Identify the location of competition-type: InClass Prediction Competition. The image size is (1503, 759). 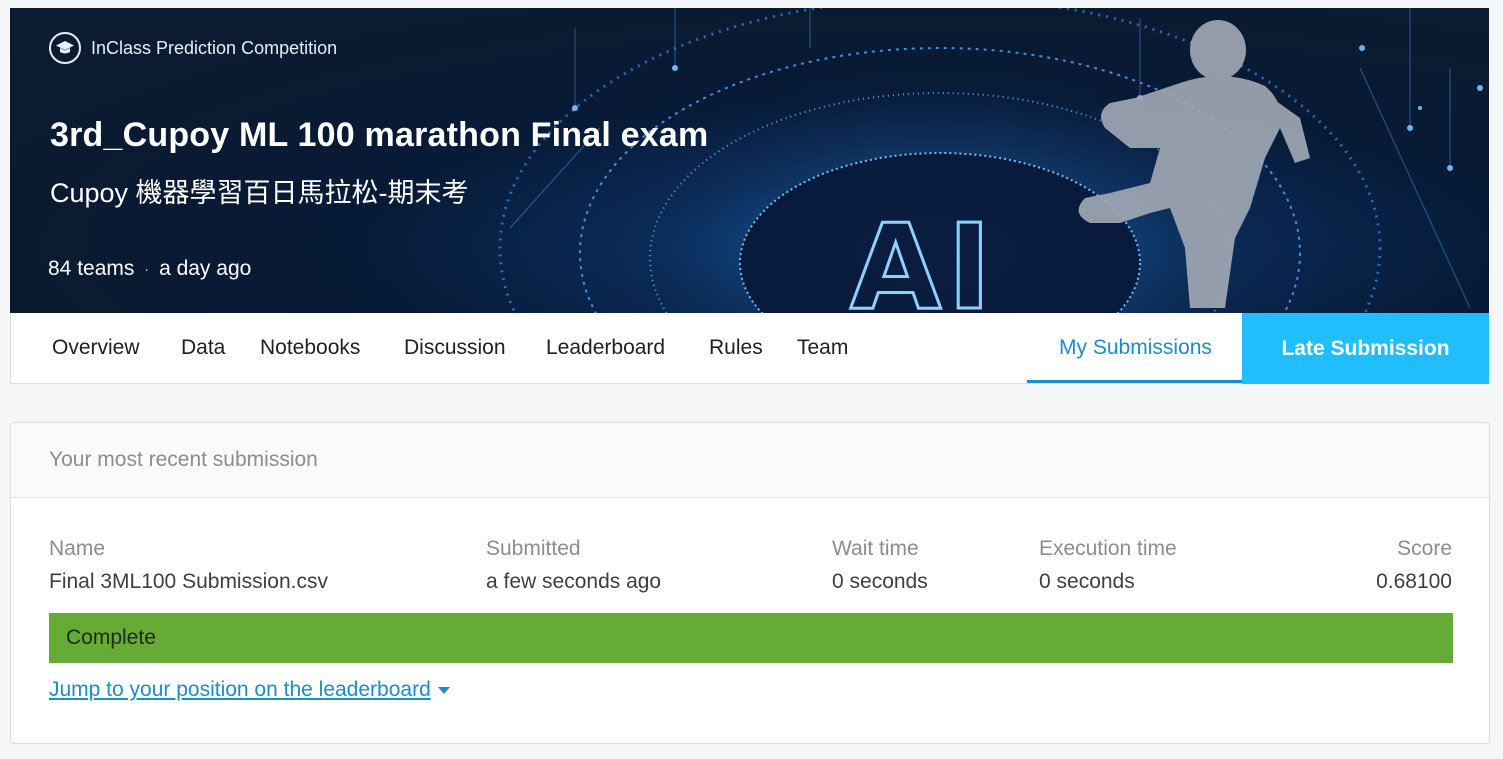
(193, 48).